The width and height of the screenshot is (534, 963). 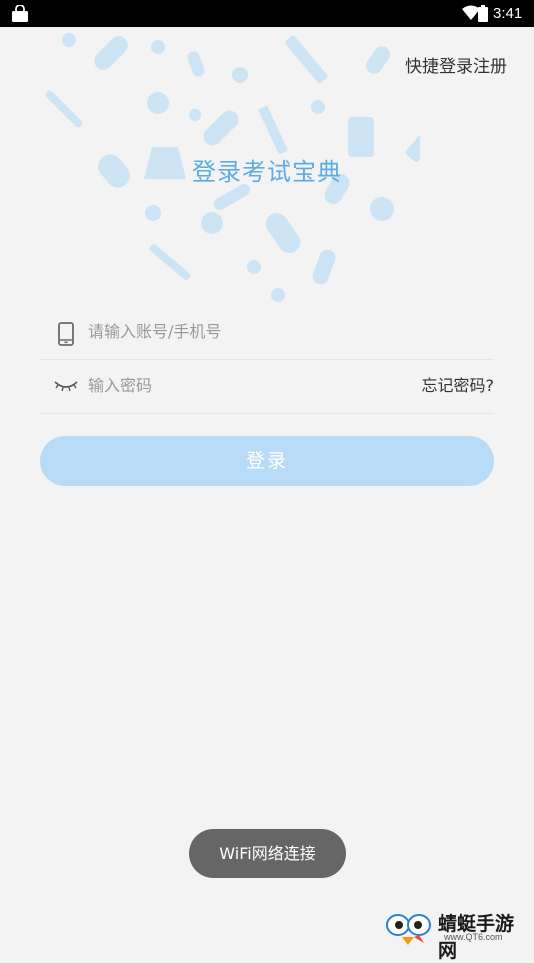 I want to click on battery-icon, so click(x=483, y=15).